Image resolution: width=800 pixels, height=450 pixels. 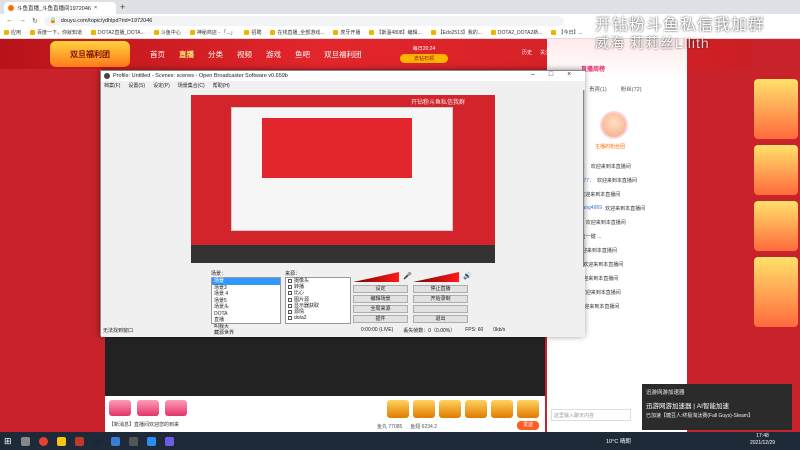 What do you see at coordinates (436, 277) in the screenshot?
I see `desktop-volume-slider` at bounding box center [436, 277].